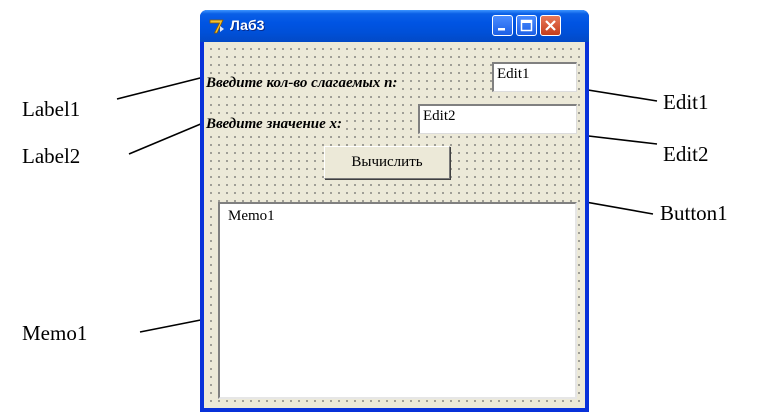 This screenshot has width=760, height=412. I want to click on edit2-input: Edit2, so click(497, 119).